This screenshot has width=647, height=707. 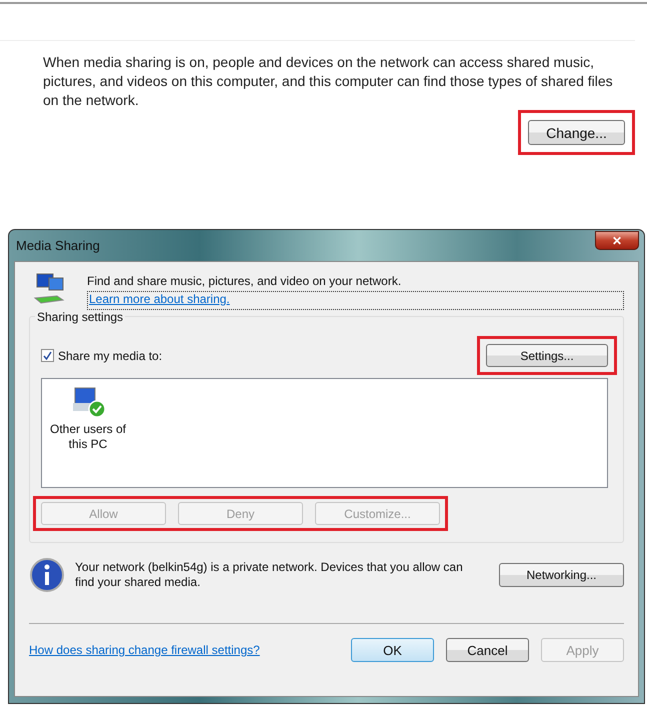 What do you see at coordinates (487, 650) in the screenshot?
I see `dialog-button: Cancel` at bounding box center [487, 650].